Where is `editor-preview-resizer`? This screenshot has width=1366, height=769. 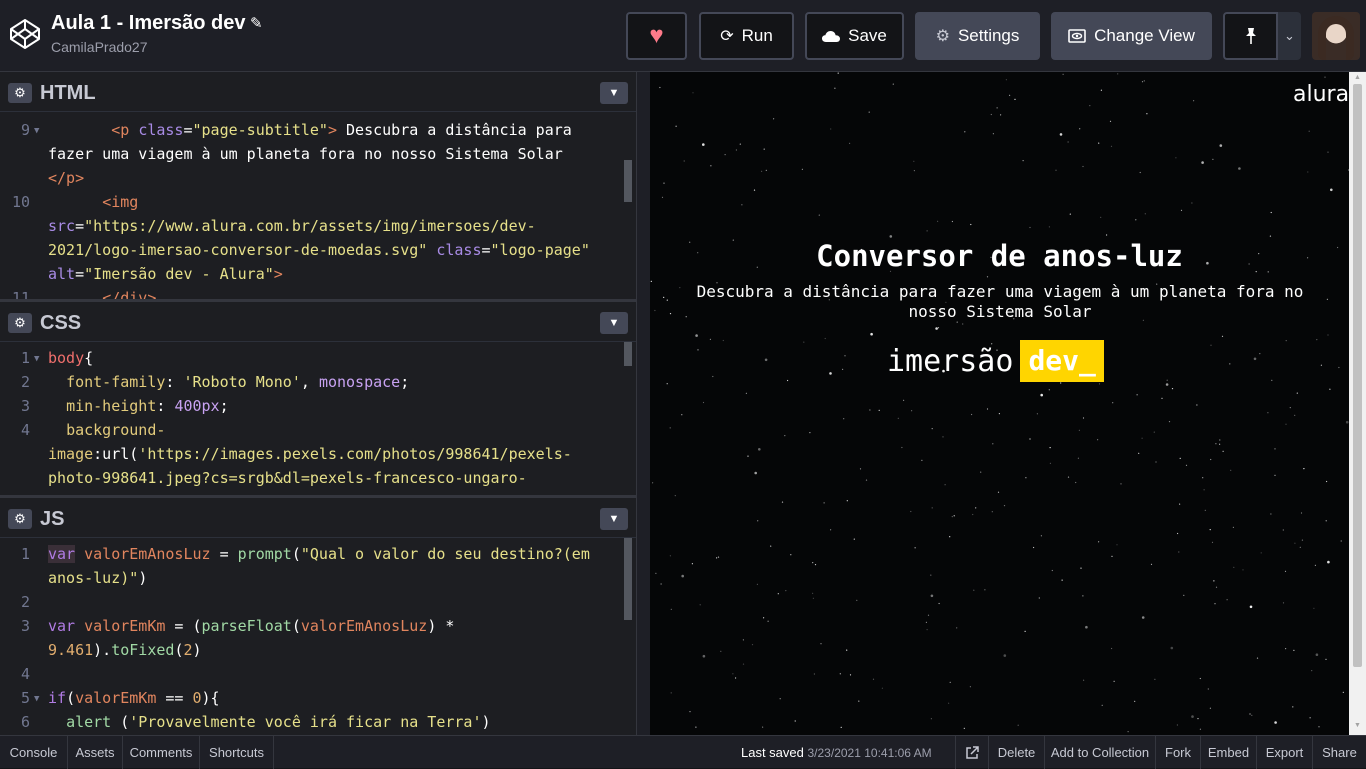
editor-preview-resizer is located at coordinates (643, 403).